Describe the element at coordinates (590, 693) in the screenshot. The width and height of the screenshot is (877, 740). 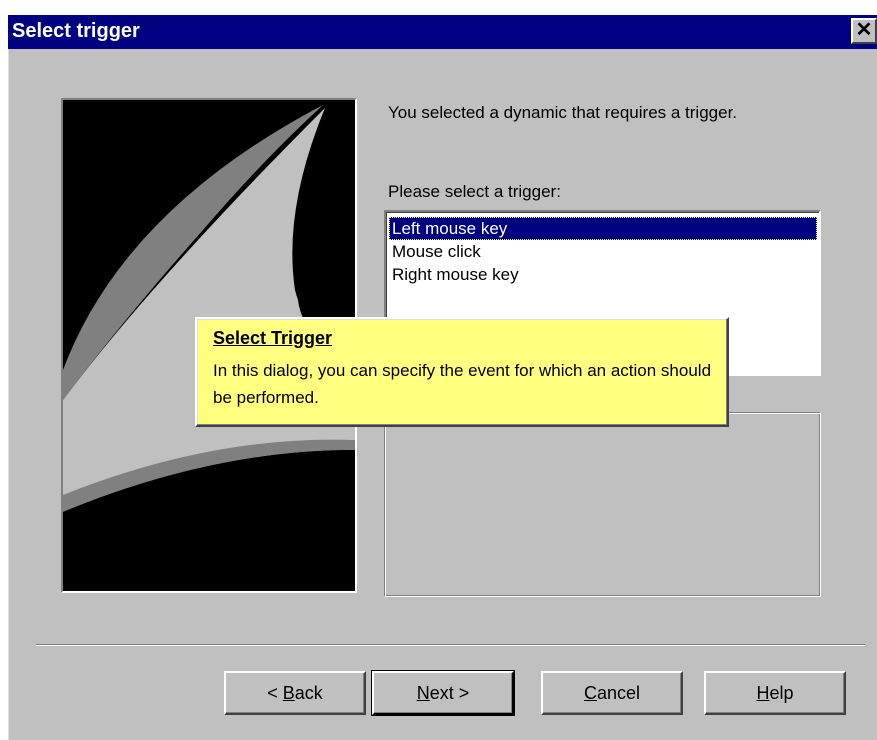
I see `cancel-button-mnemonic: C` at that location.